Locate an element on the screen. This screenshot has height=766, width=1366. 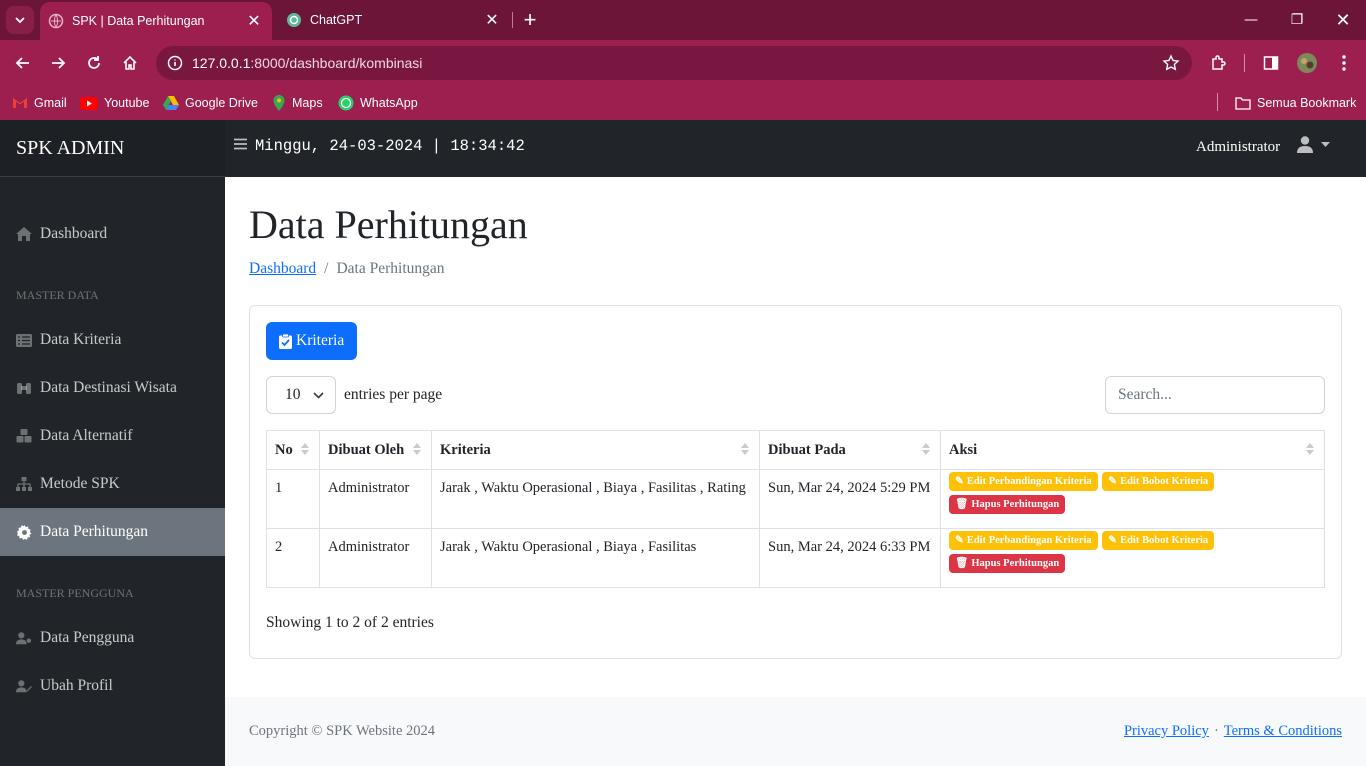
url-text: 127.0.0.1:8000/dashboard/kombinasi is located at coordinates (307, 63).